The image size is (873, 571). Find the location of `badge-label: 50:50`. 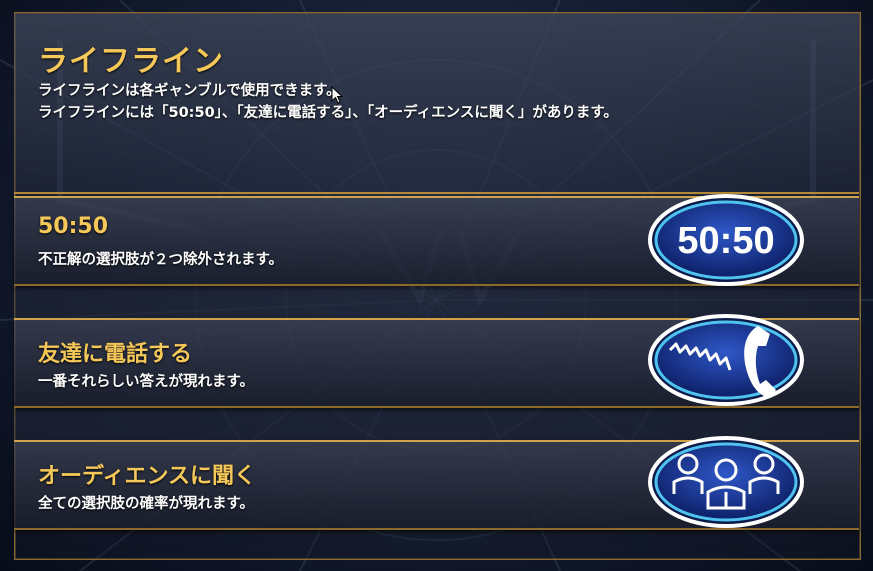

badge-label: 50:50 is located at coordinates (725, 241).